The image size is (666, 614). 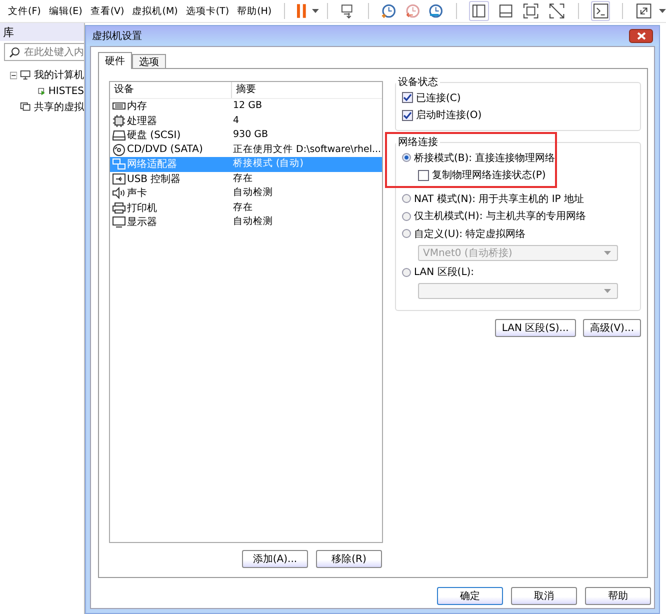 I want to click on computer-icon, so click(x=25, y=75).